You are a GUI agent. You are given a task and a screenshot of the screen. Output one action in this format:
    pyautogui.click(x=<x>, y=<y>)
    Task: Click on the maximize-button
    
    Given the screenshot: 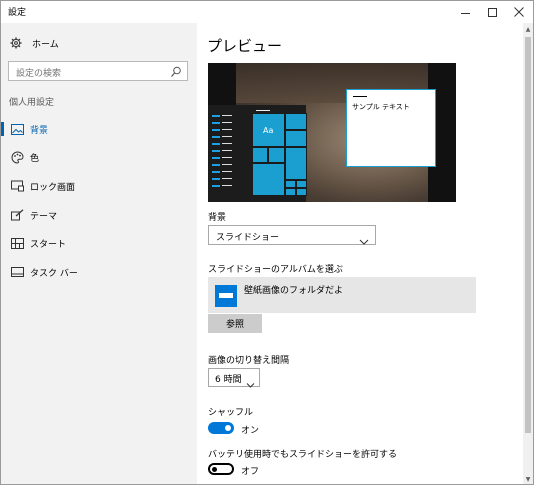 What is the action you would take?
    pyautogui.click(x=492, y=12)
    